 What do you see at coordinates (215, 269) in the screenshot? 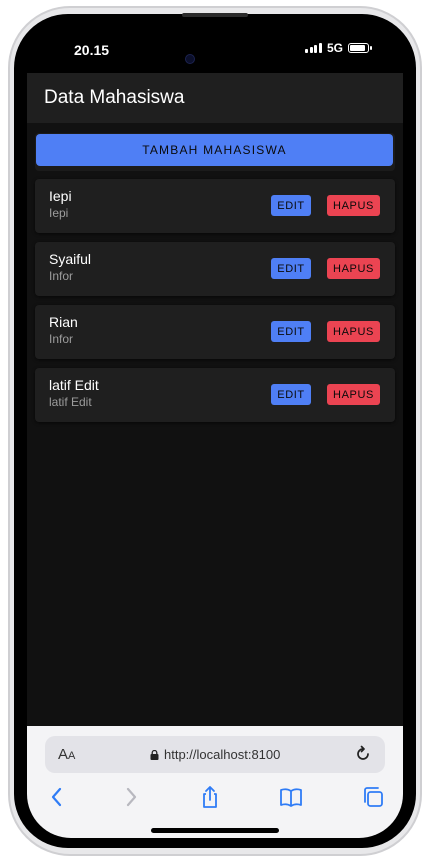
I see `student-card: Syaiful Infor EDIT HAPUS` at bounding box center [215, 269].